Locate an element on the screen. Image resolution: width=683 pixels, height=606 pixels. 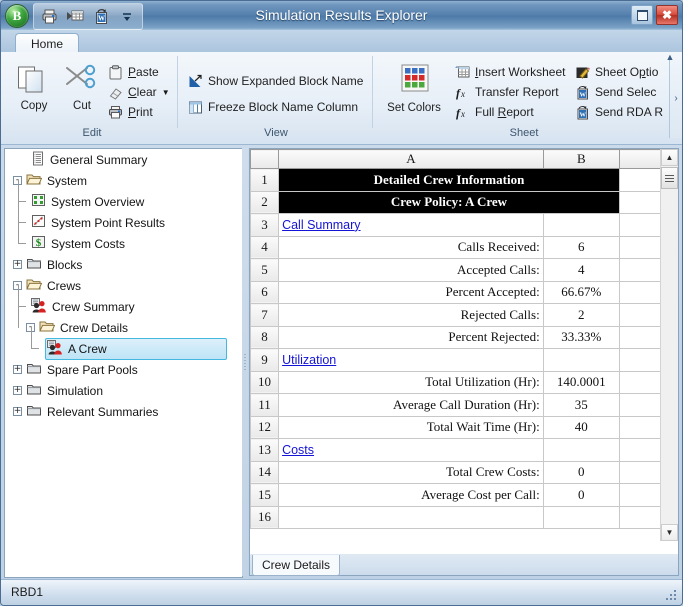
cell-c2 is located at coordinates (640, 202).